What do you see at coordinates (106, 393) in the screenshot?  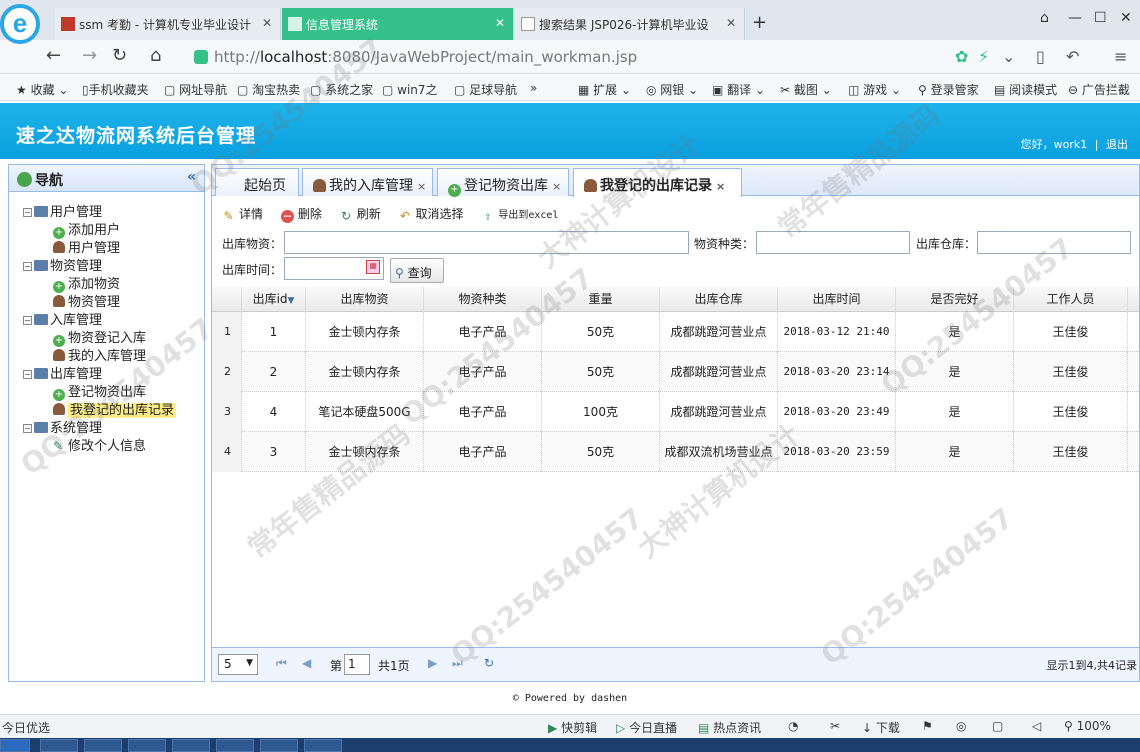 I see `tree-item-register-outbound: + 登记物资出库` at bounding box center [106, 393].